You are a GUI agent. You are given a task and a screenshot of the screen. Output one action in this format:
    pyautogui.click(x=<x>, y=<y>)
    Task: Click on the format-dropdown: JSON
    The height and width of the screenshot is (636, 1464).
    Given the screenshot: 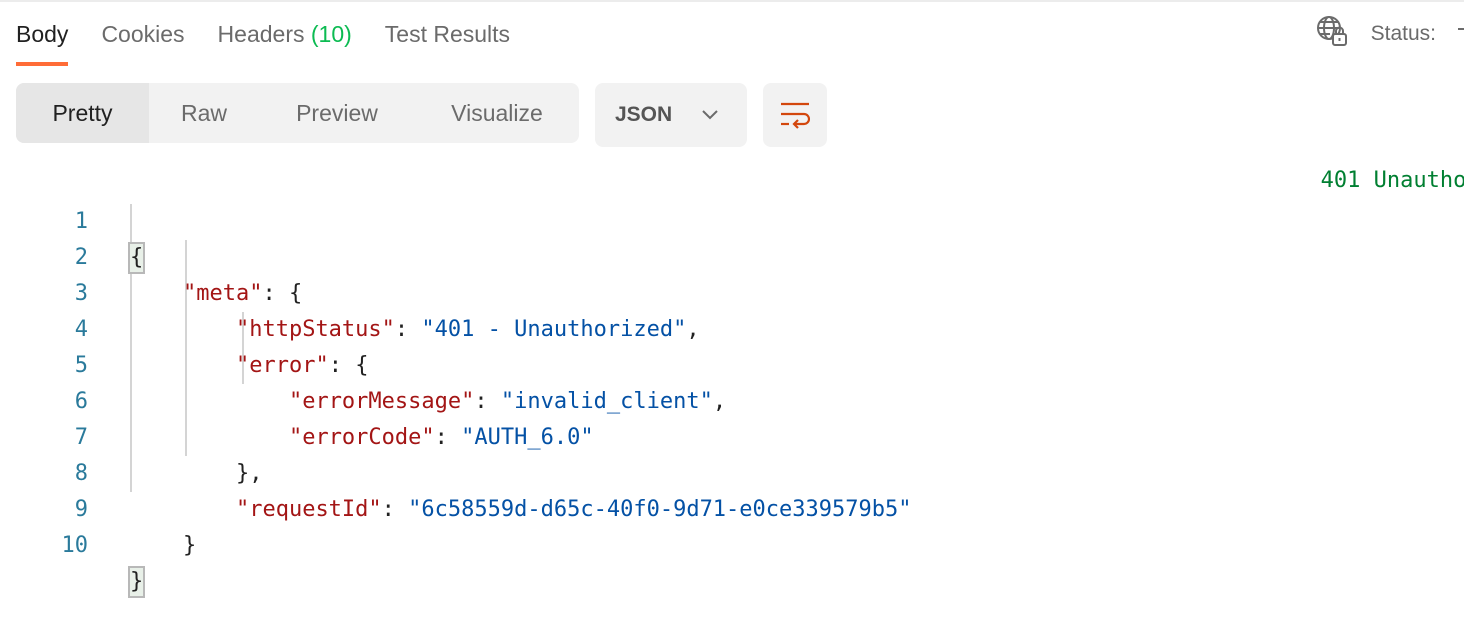 What is the action you would take?
    pyautogui.click(x=671, y=115)
    